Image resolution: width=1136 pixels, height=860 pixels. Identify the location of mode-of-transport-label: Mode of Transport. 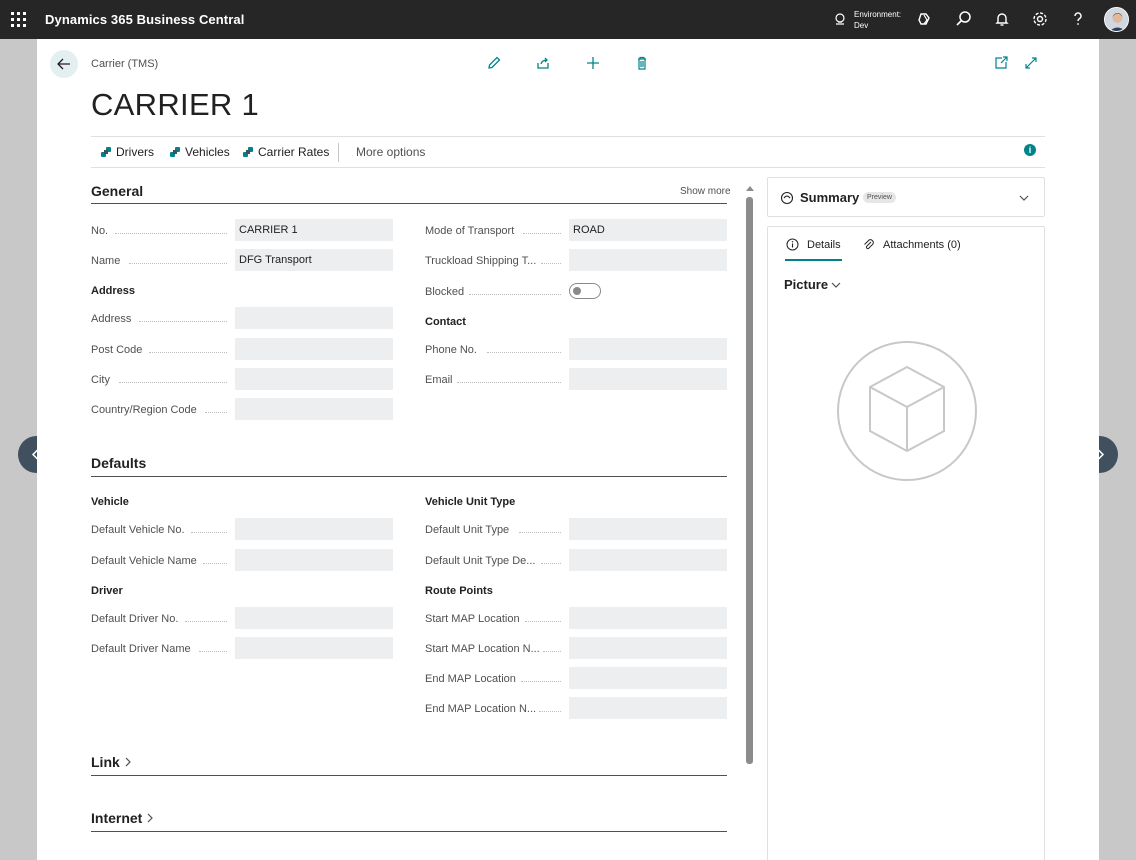
(470, 231).